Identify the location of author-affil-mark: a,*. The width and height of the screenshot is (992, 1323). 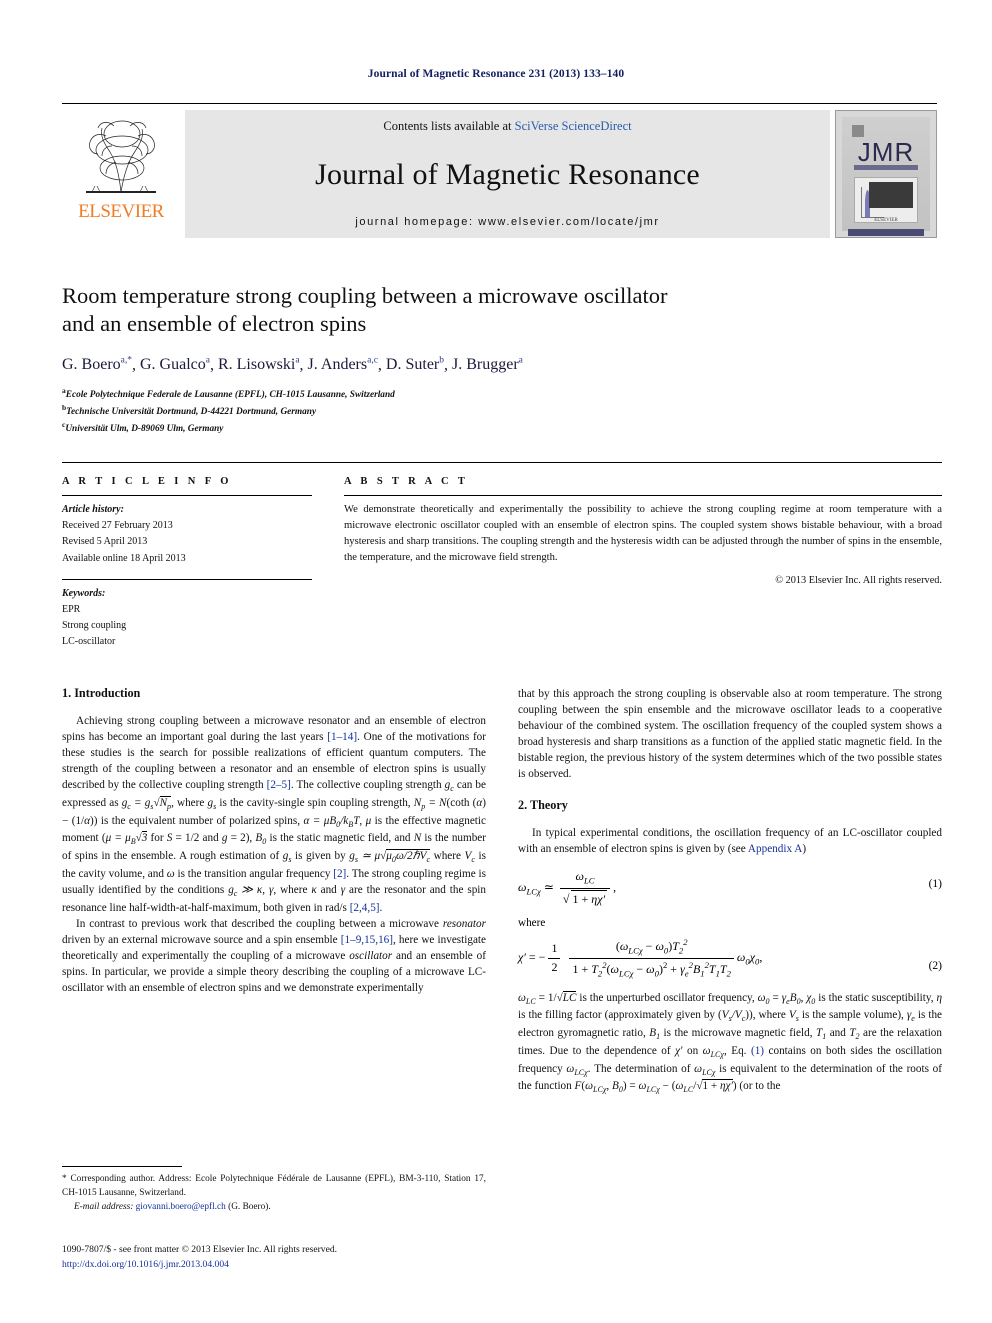
(126, 360).